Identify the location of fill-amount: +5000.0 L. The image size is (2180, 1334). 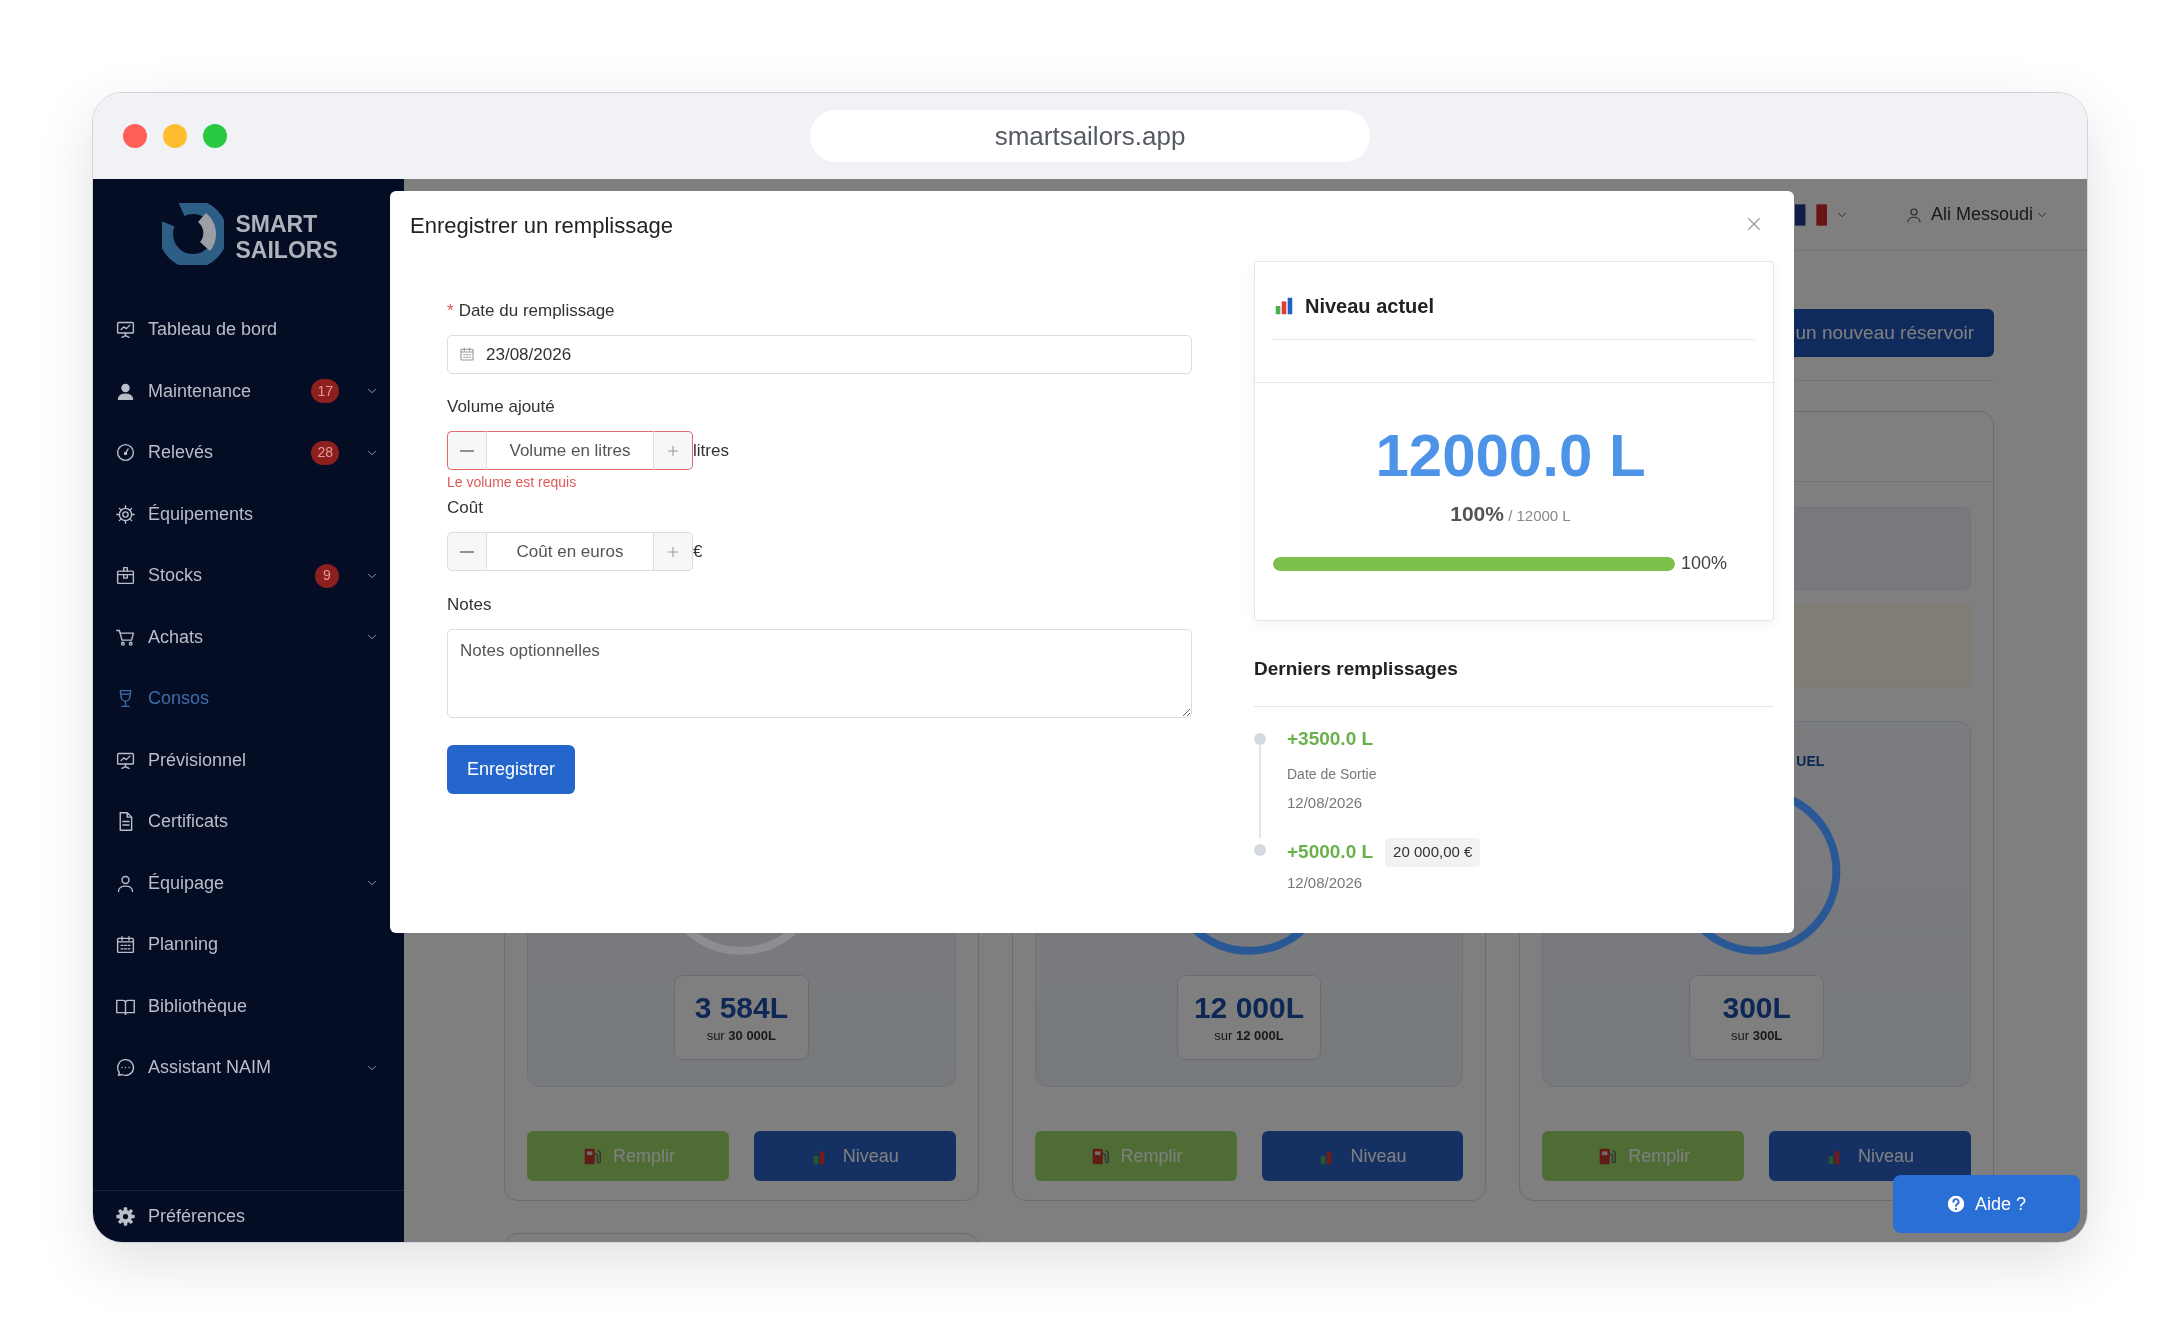
(1330, 852).